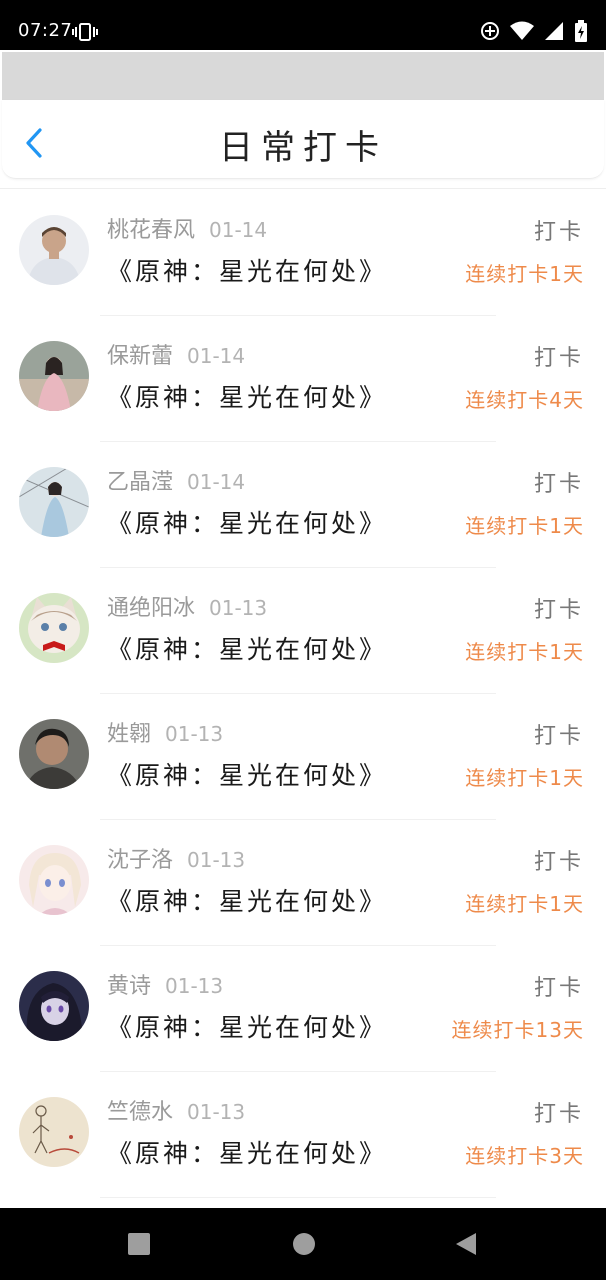  I want to click on user-name: 通绝阳冰, so click(151, 608).